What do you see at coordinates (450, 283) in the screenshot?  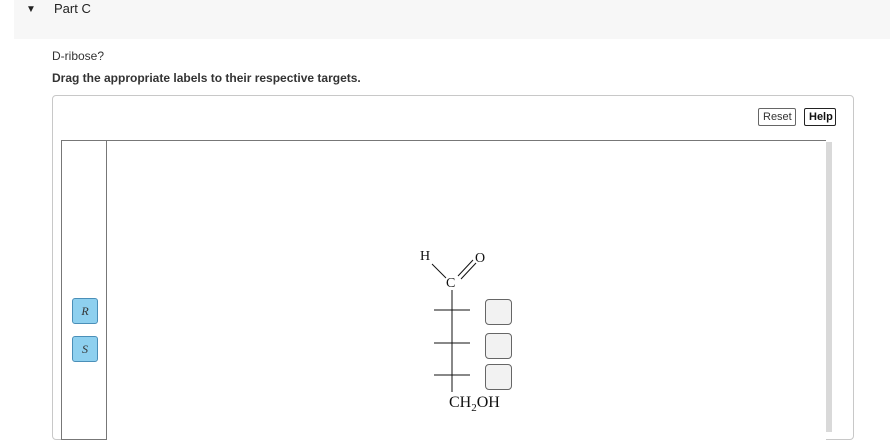 I see `carbonyl-c: C` at bounding box center [450, 283].